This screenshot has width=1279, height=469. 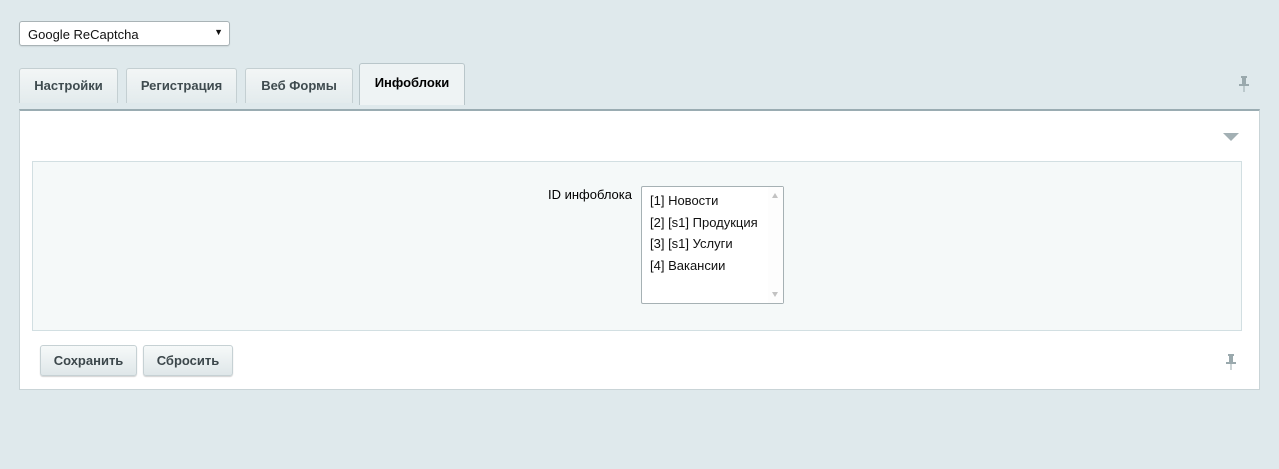 What do you see at coordinates (188, 360) in the screenshot?
I see `reset-button: Сбросить` at bounding box center [188, 360].